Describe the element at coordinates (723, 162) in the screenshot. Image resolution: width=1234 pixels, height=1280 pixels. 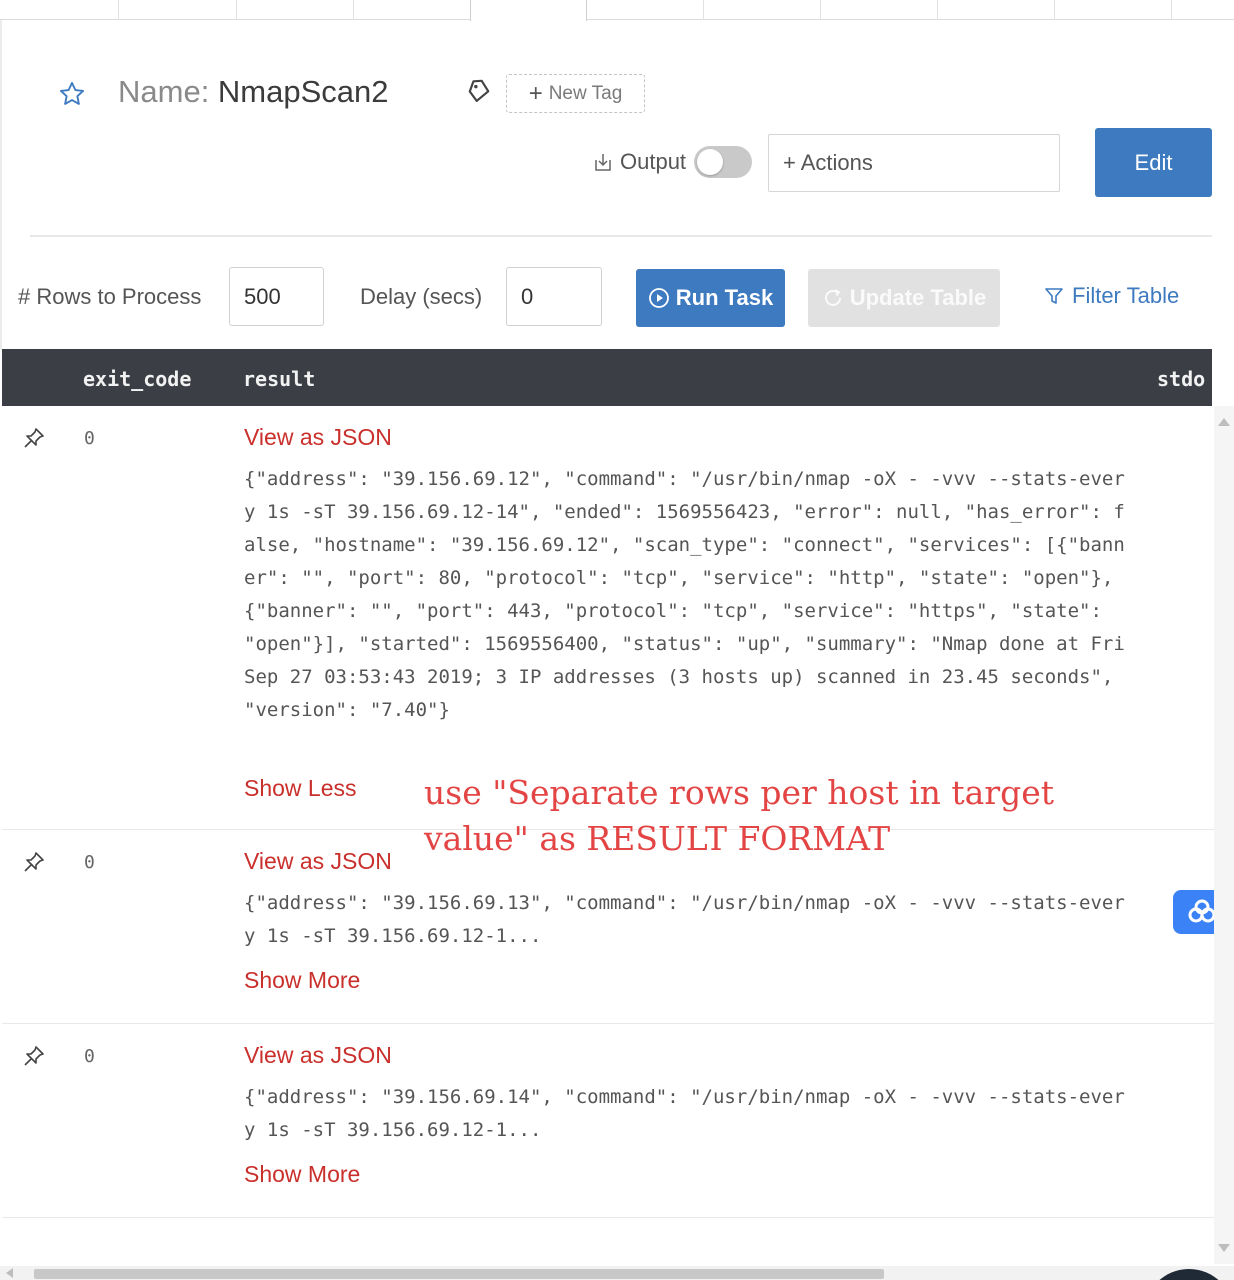
I see `output-toggle` at that location.